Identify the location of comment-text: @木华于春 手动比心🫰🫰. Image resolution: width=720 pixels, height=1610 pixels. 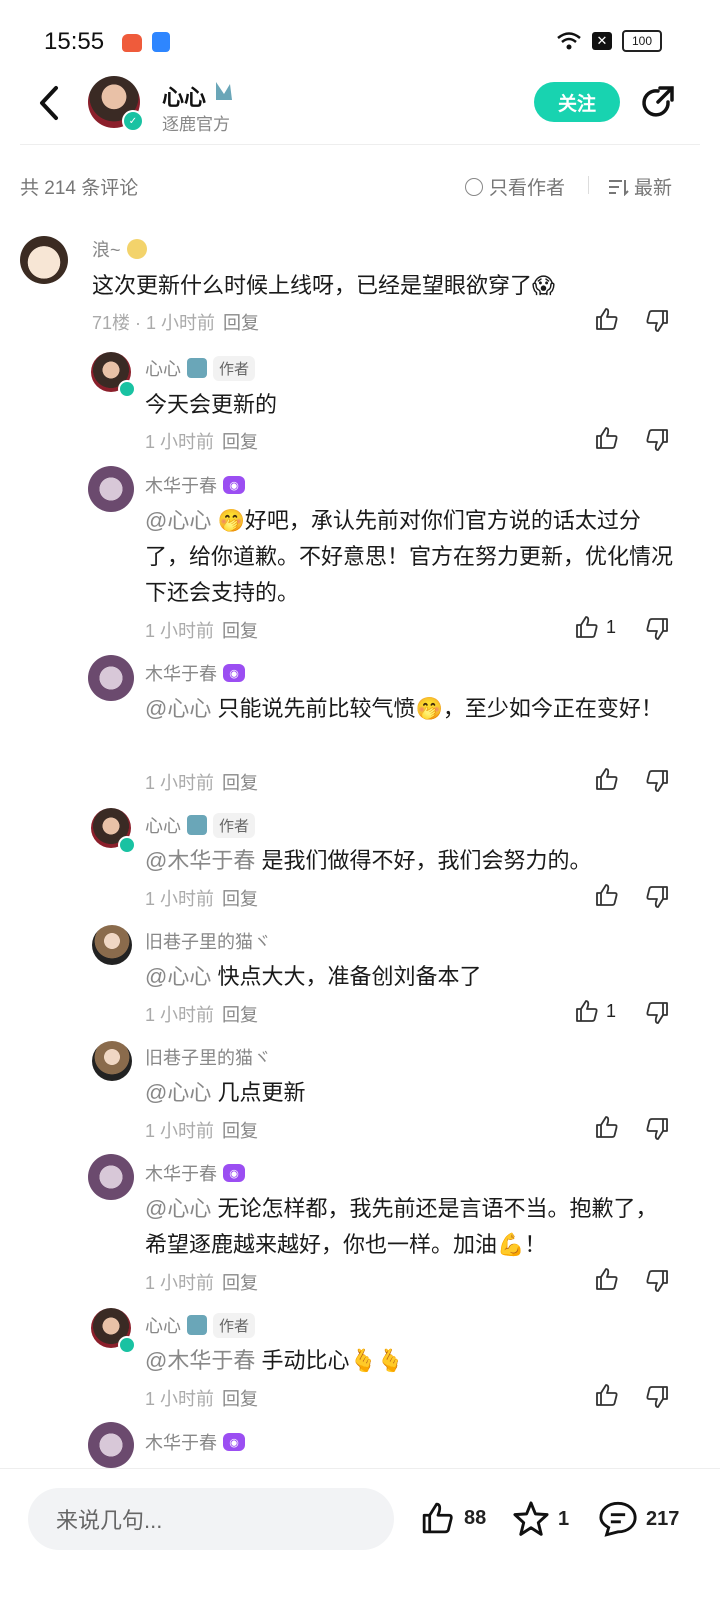
(275, 1360).